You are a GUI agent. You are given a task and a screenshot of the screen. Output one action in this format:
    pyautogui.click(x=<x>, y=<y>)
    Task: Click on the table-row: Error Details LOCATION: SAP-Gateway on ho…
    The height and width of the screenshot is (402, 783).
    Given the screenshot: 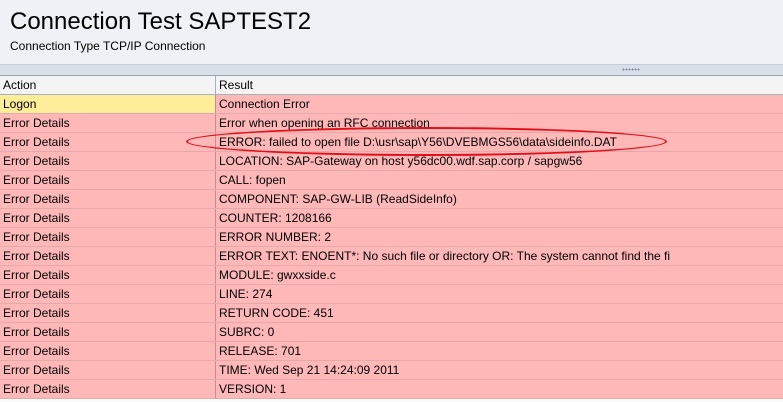 What is the action you would take?
    pyautogui.click(x=391, y=161)
    